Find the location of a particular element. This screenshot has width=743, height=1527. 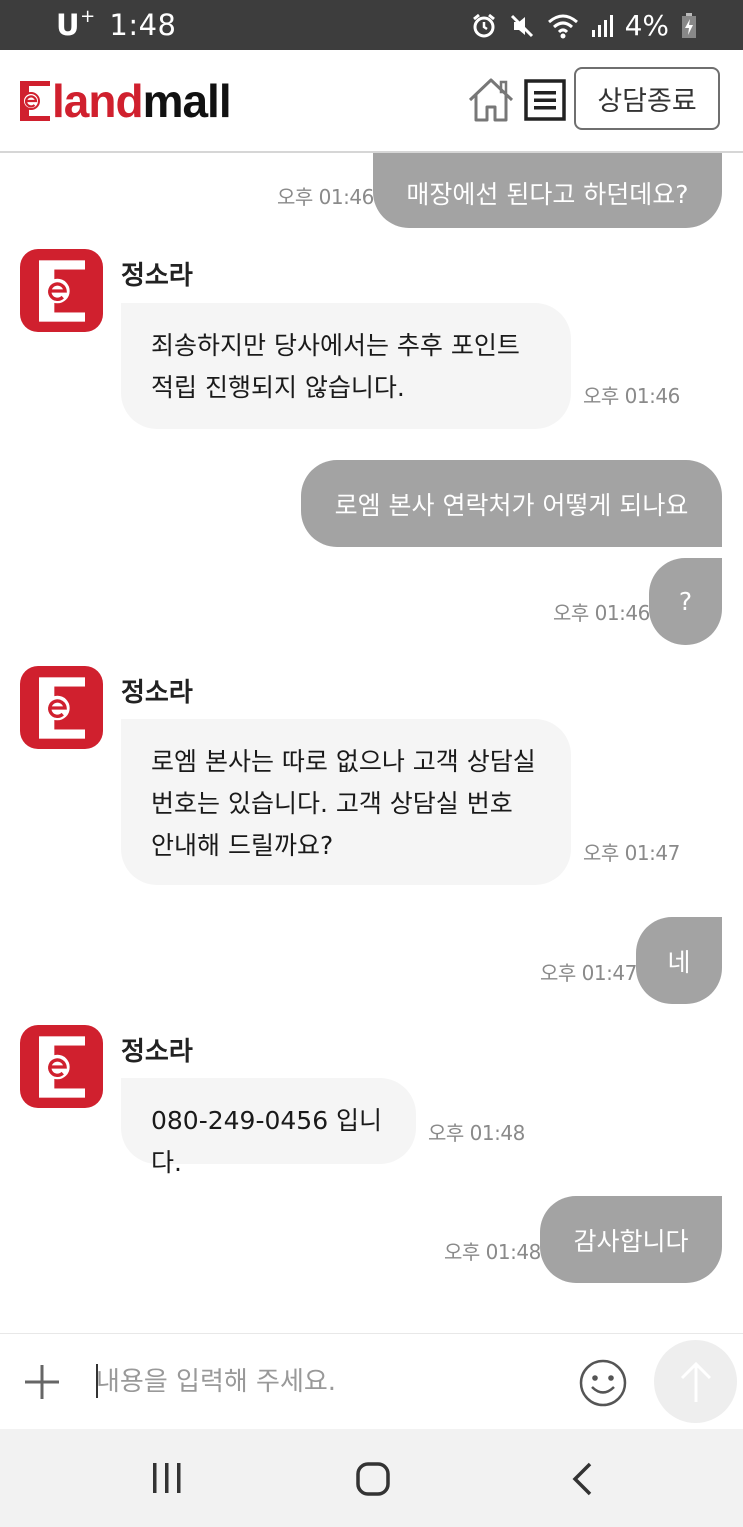

outgoing-message: 로엠 본사 연락처가 어떻게 되나요 is located at coordinates (511, 503).